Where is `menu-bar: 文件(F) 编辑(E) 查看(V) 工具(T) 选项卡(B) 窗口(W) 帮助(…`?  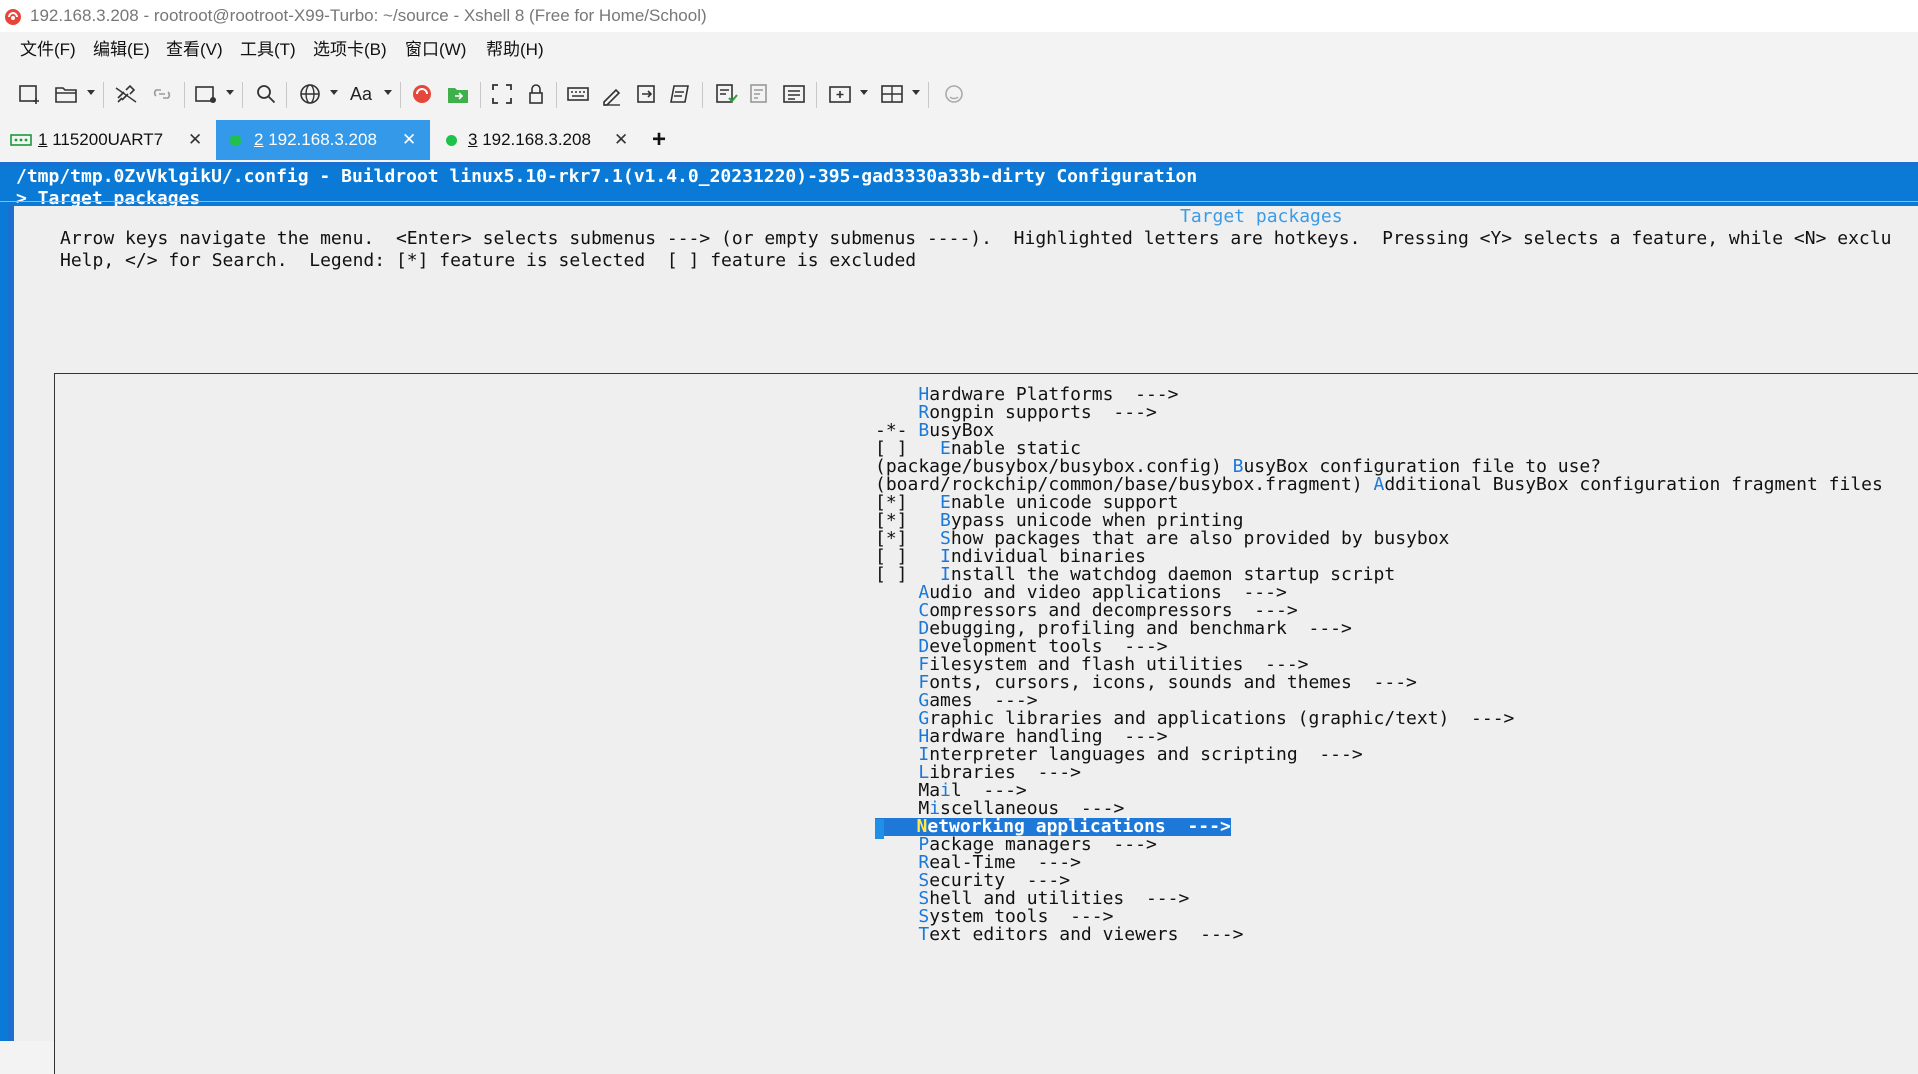
menu-bar: 文件(F) 编辑(E) 查看(V) 工具(T) 选项卡(B) 窗口(W) 帮助(… is located at coordinates (959, 50).